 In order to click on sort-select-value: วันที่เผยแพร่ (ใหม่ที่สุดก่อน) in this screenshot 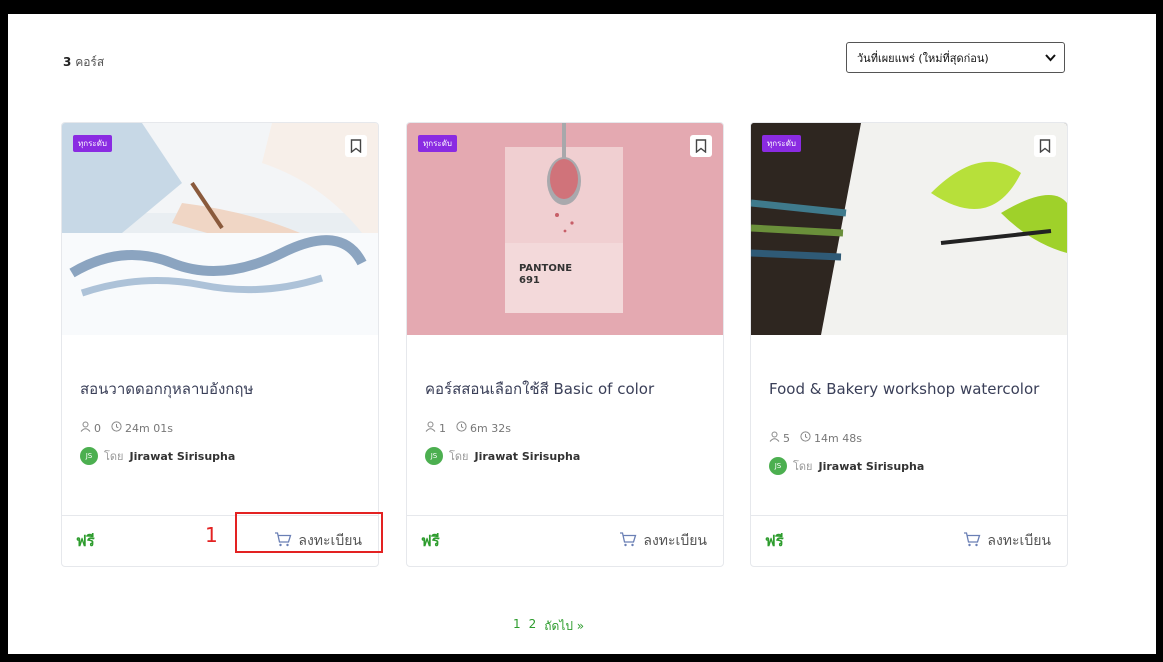, I will do `click(923, 58)`.